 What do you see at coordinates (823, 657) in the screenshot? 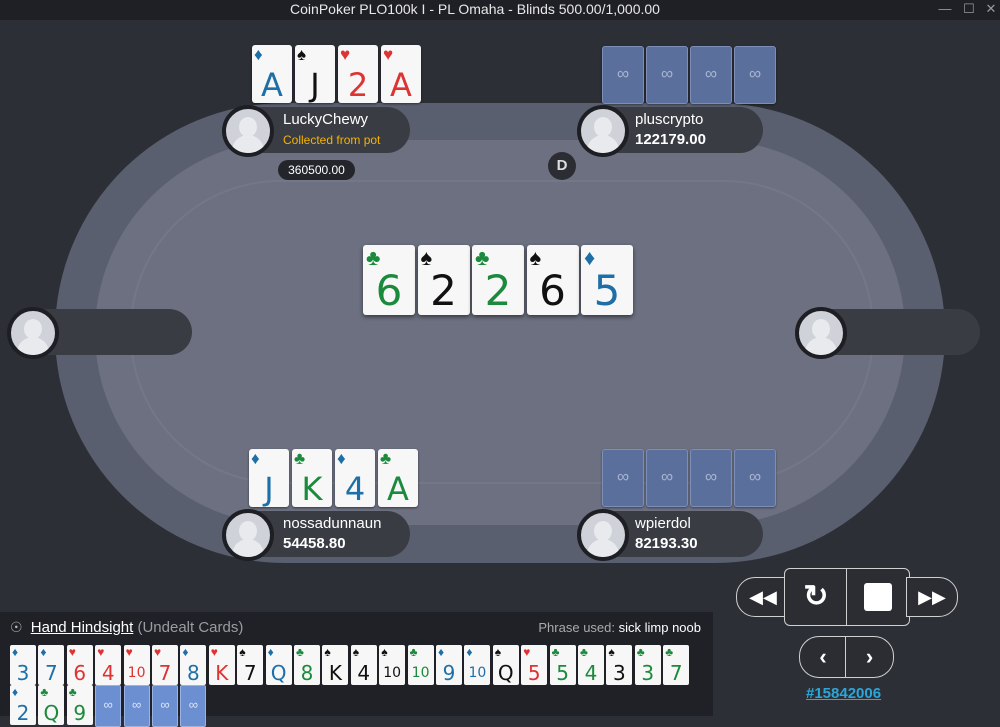
I see `previous-step-button: ‹` at bounding box center [823, 657].